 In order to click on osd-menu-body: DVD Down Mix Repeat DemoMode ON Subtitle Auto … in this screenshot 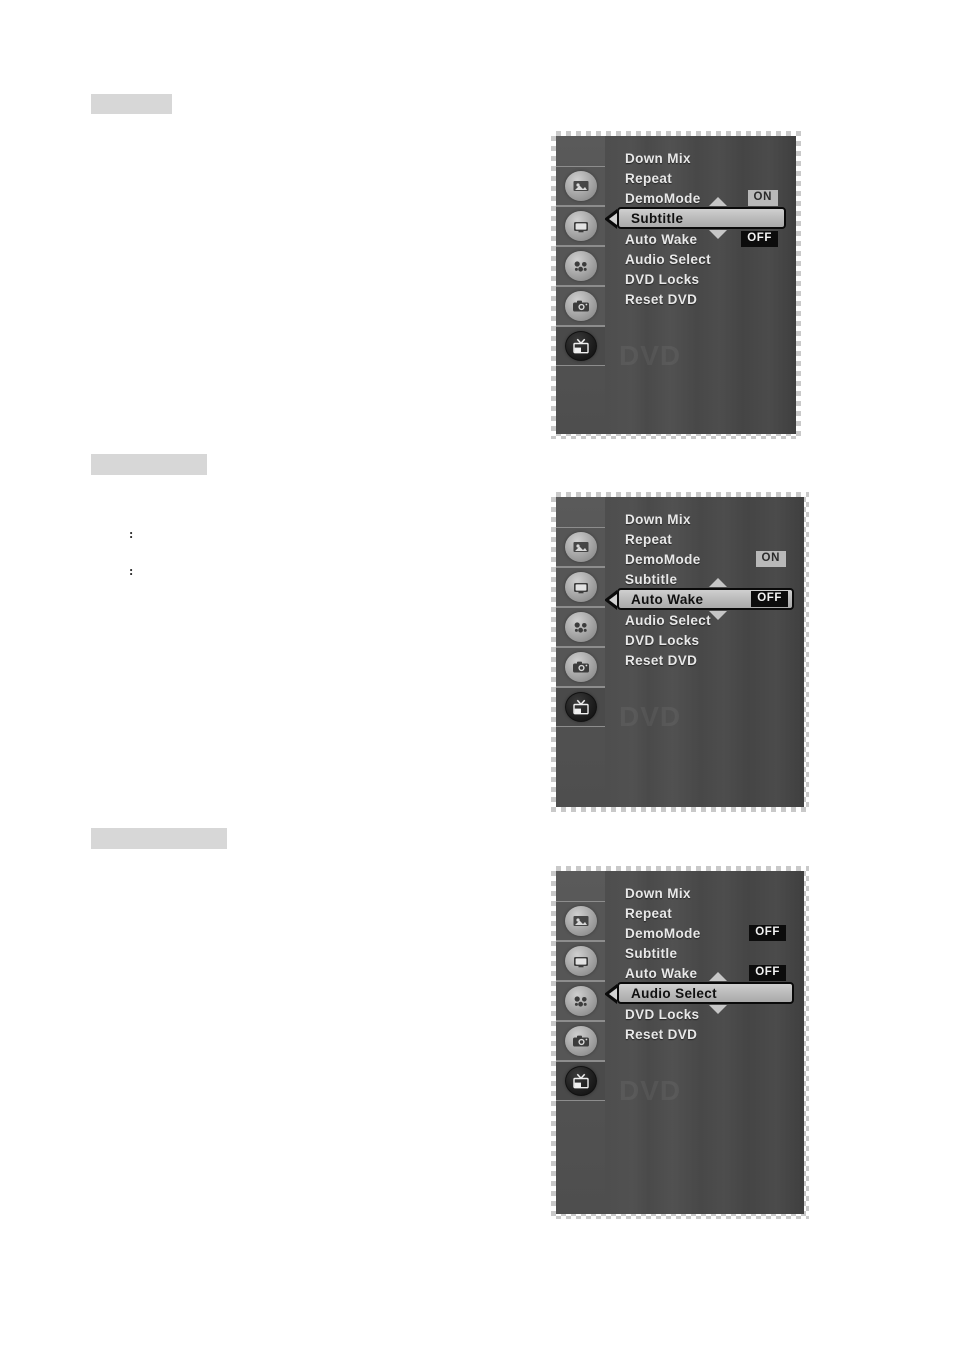, I will do `click(700, 285)`.